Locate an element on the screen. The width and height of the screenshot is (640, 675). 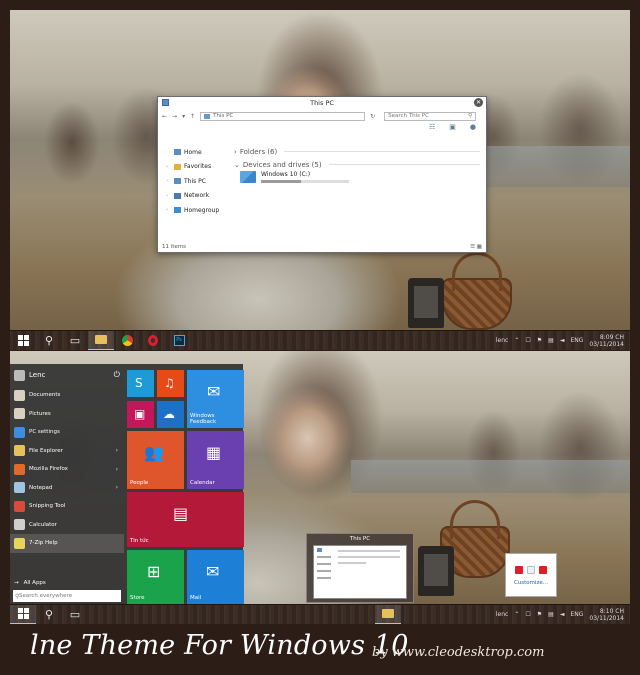
start-item: Documents is located at coordinates (67, 395).